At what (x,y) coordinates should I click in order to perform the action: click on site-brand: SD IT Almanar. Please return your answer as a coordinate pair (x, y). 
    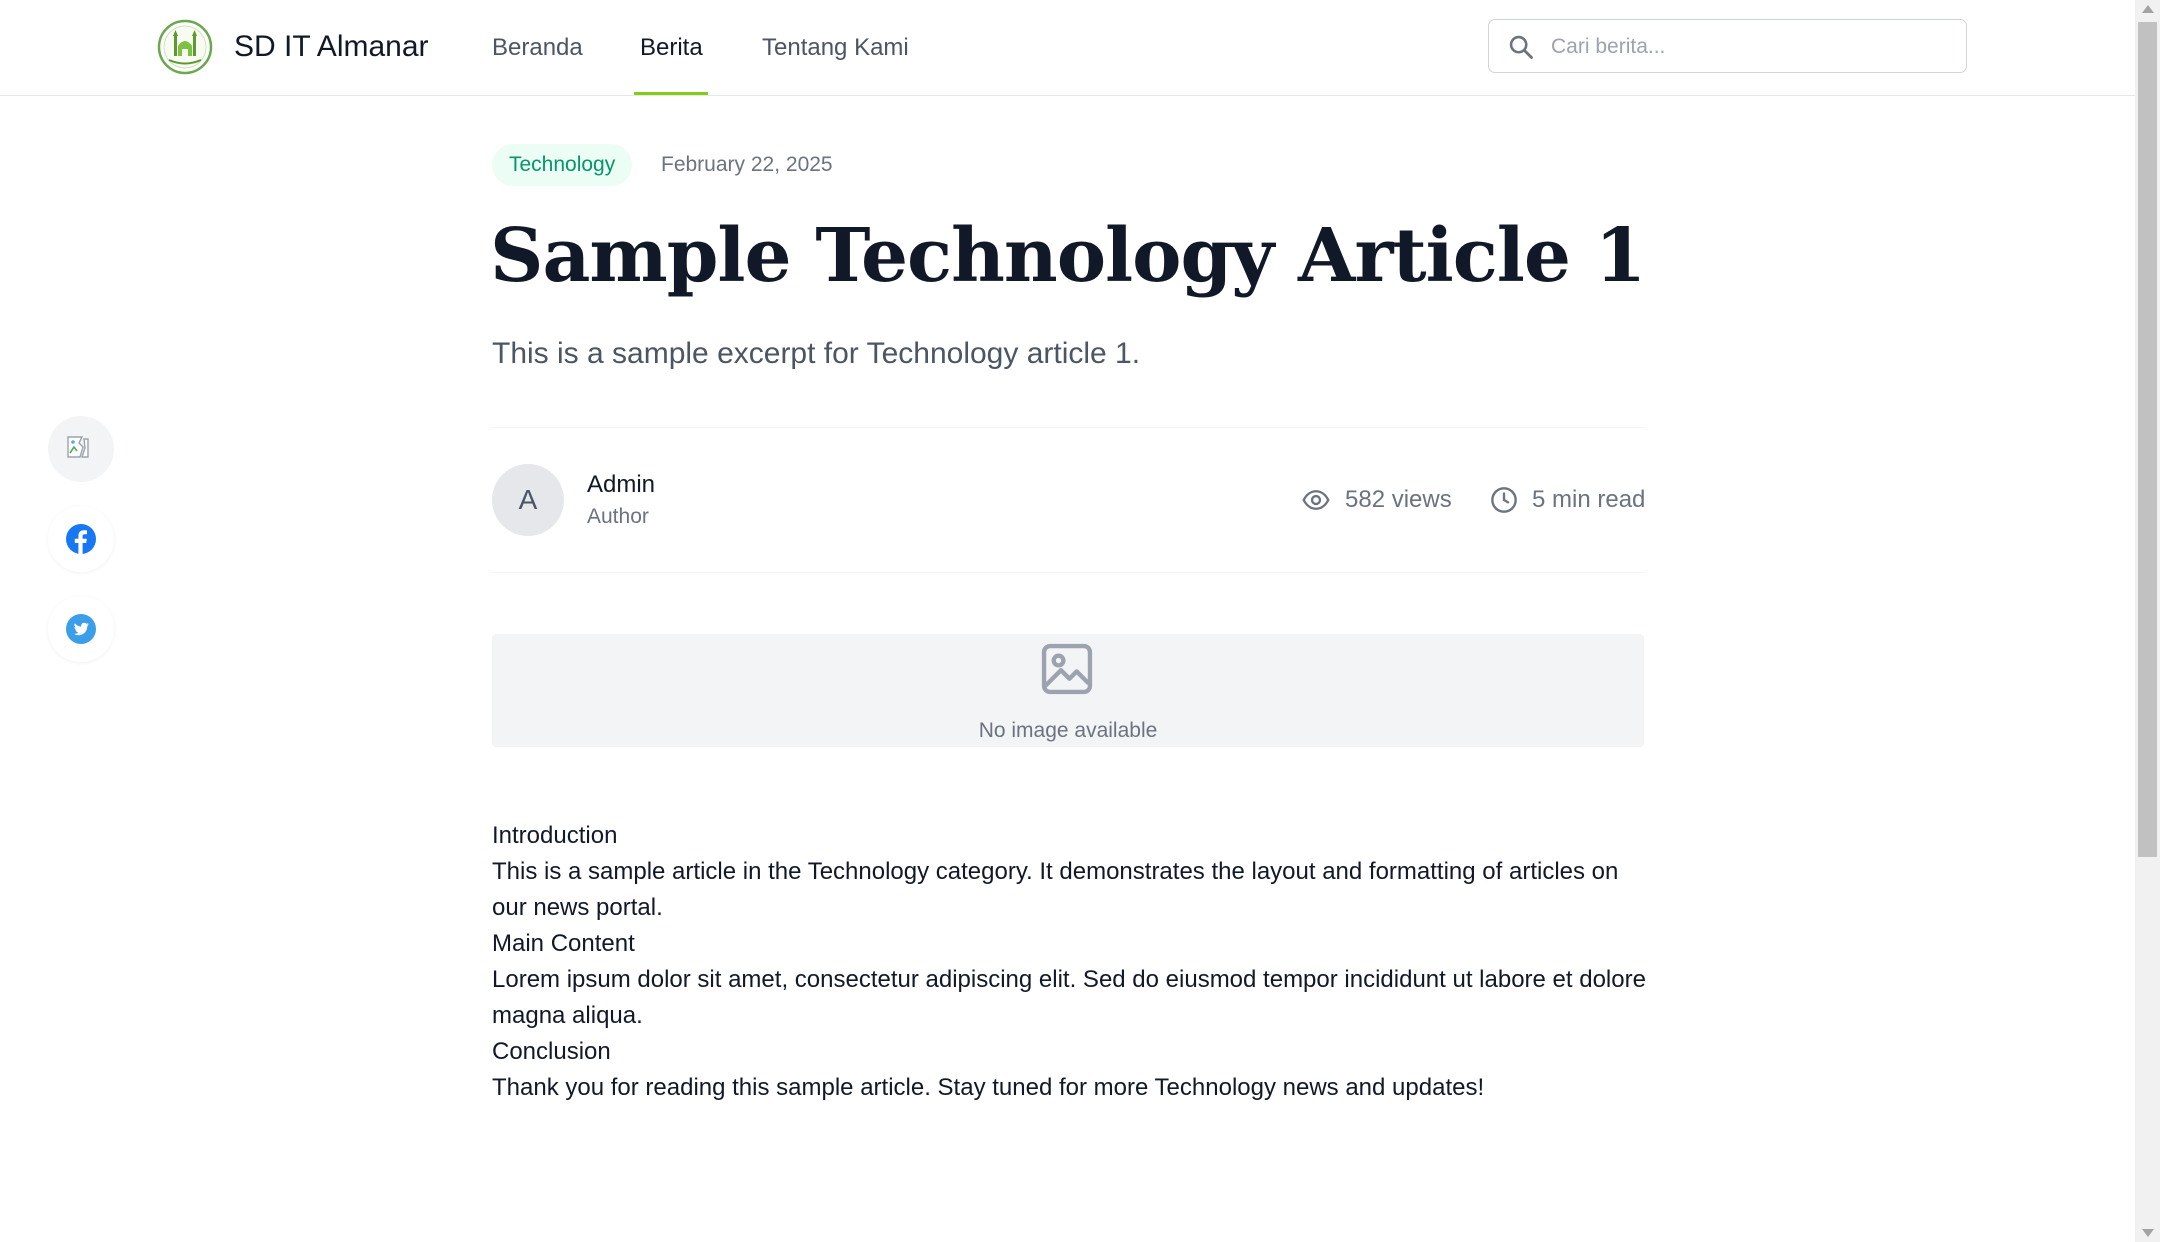
    Looking at the image, I should click on (331, 47).